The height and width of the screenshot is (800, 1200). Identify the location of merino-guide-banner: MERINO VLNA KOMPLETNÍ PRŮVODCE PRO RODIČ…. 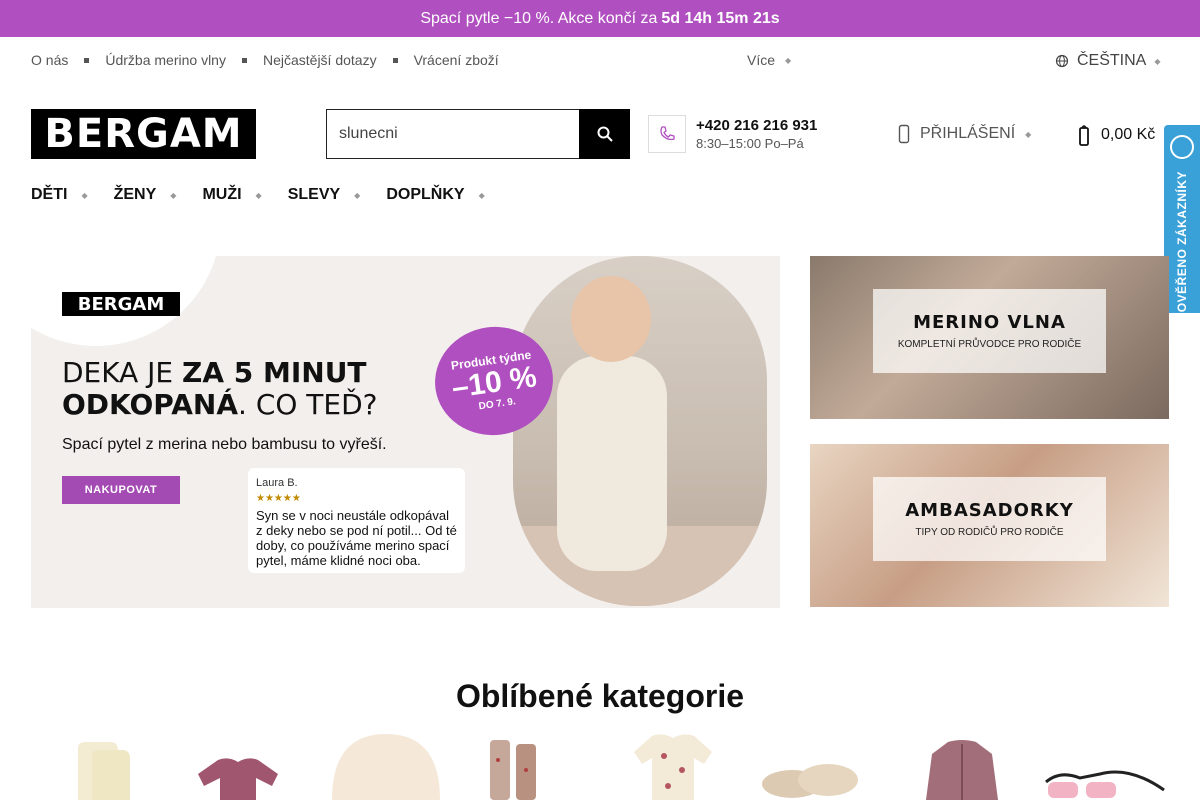
(989, 337).